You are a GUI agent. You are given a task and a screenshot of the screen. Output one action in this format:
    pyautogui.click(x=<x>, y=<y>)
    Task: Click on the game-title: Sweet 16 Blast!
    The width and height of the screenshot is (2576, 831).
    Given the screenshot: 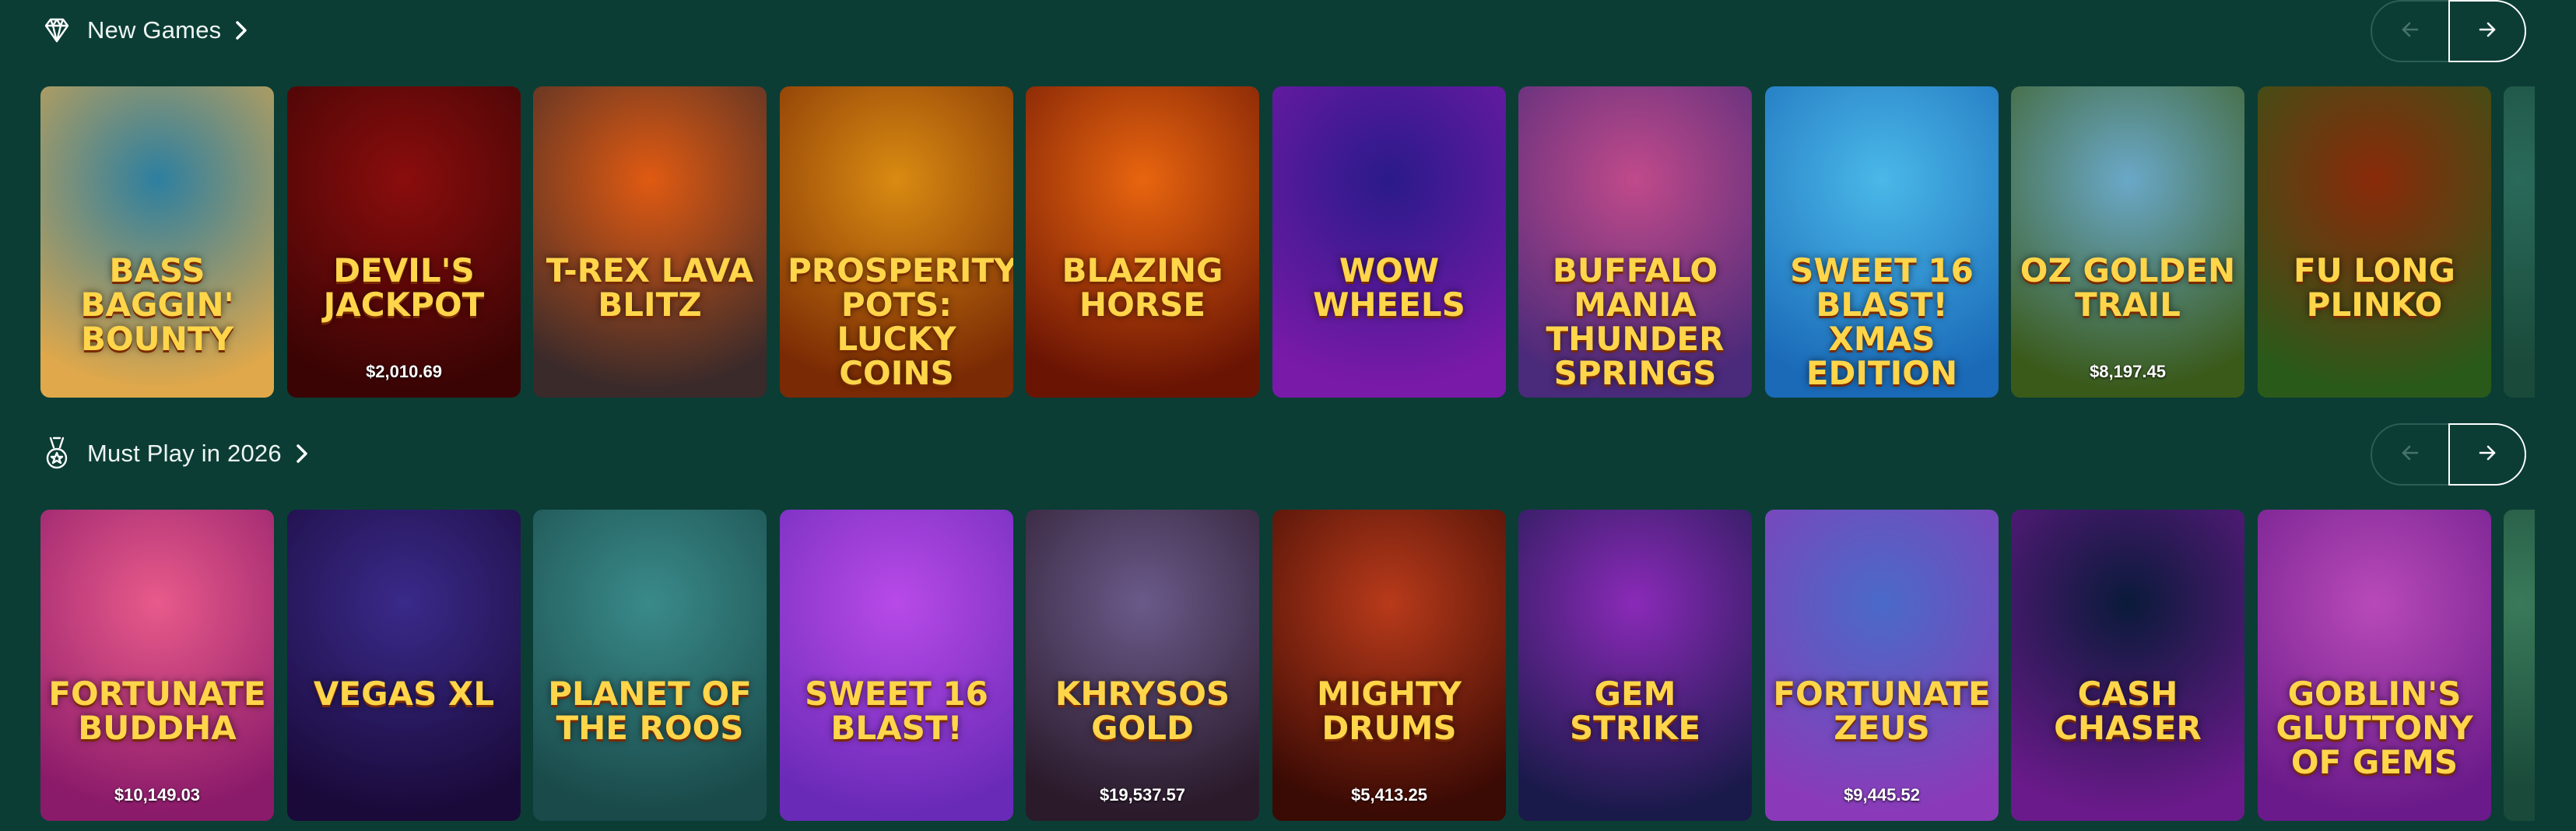 What is the action you would take?
    pyautogui.click(x=897, y=711)
    